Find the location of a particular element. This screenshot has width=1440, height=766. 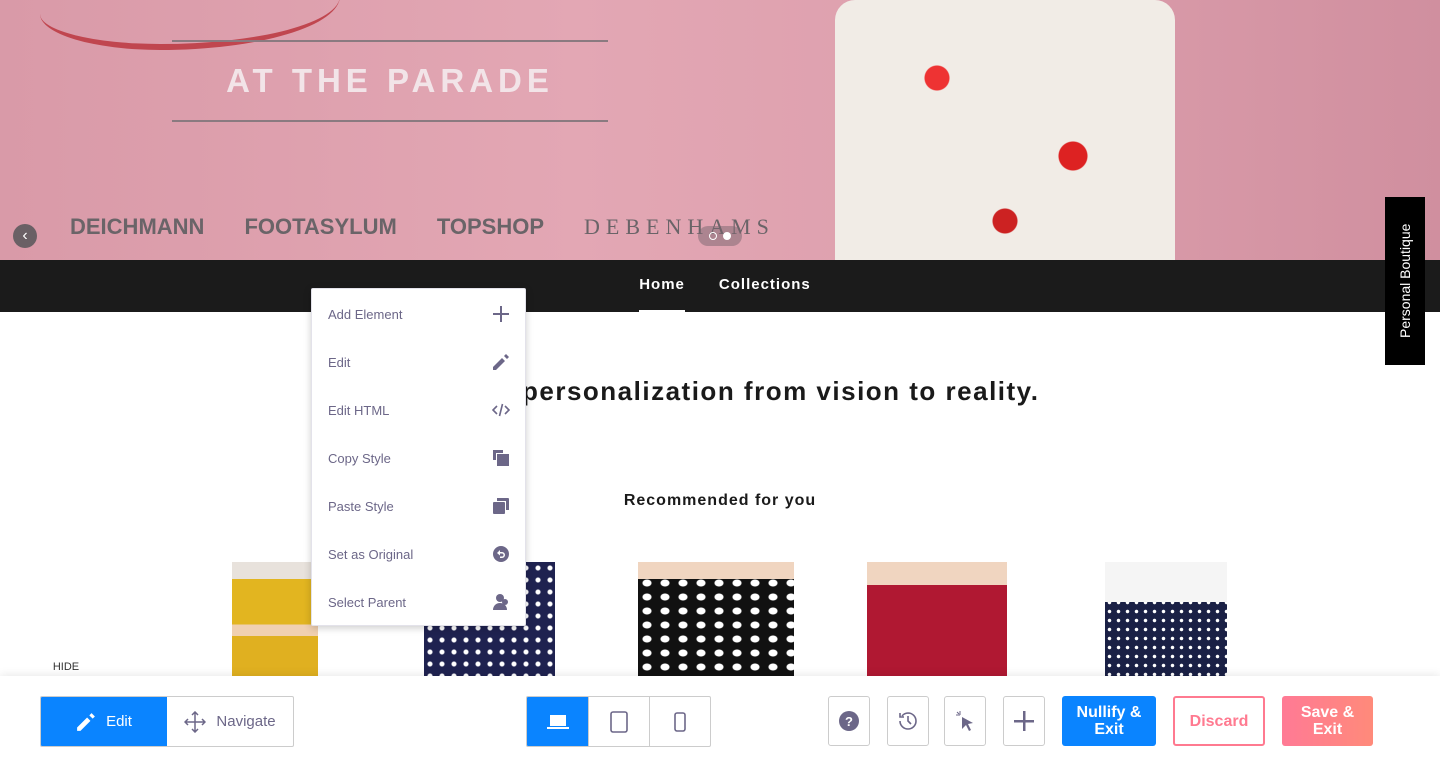

menu-item-edit: Edit is located at coordinates (418, 362).